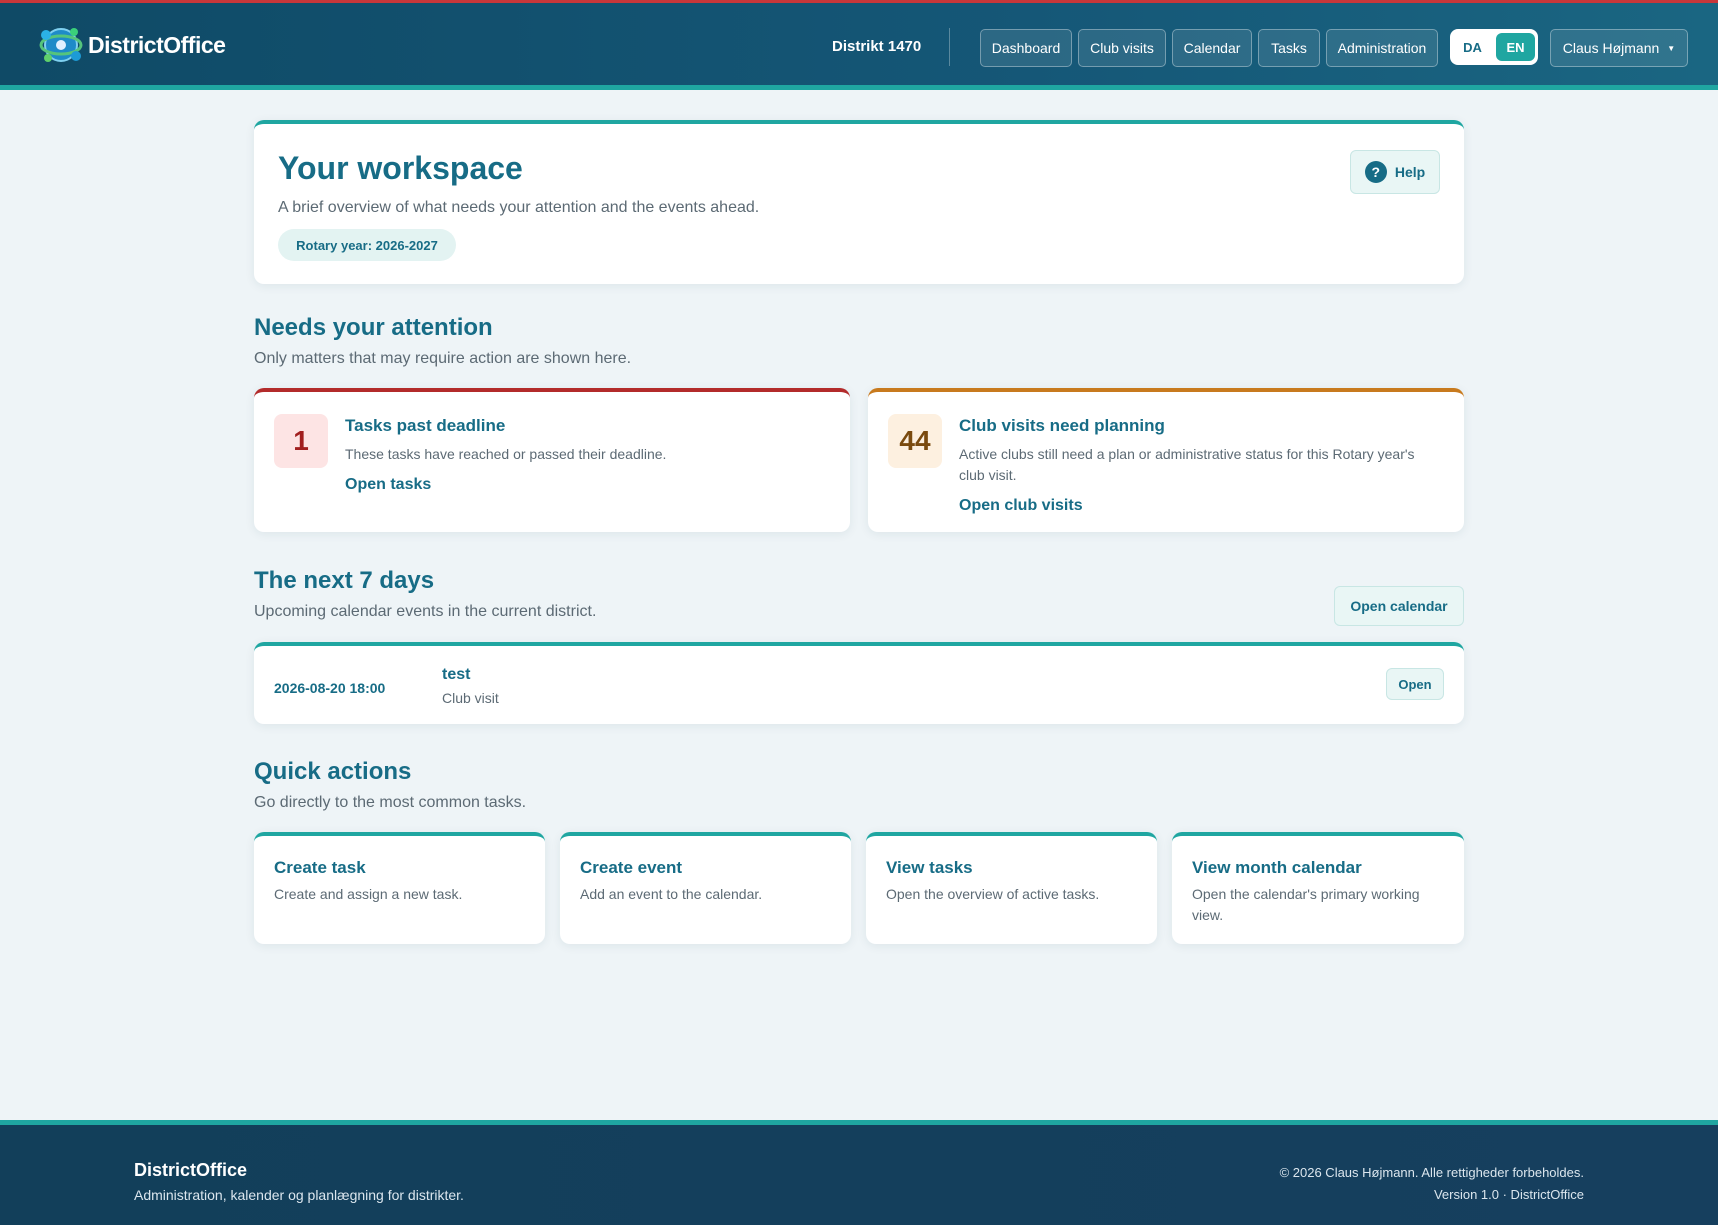  Describe the element at coordinates (877, 46) in the screenshot. I see `district-name: Distrikt 1470` at that location.